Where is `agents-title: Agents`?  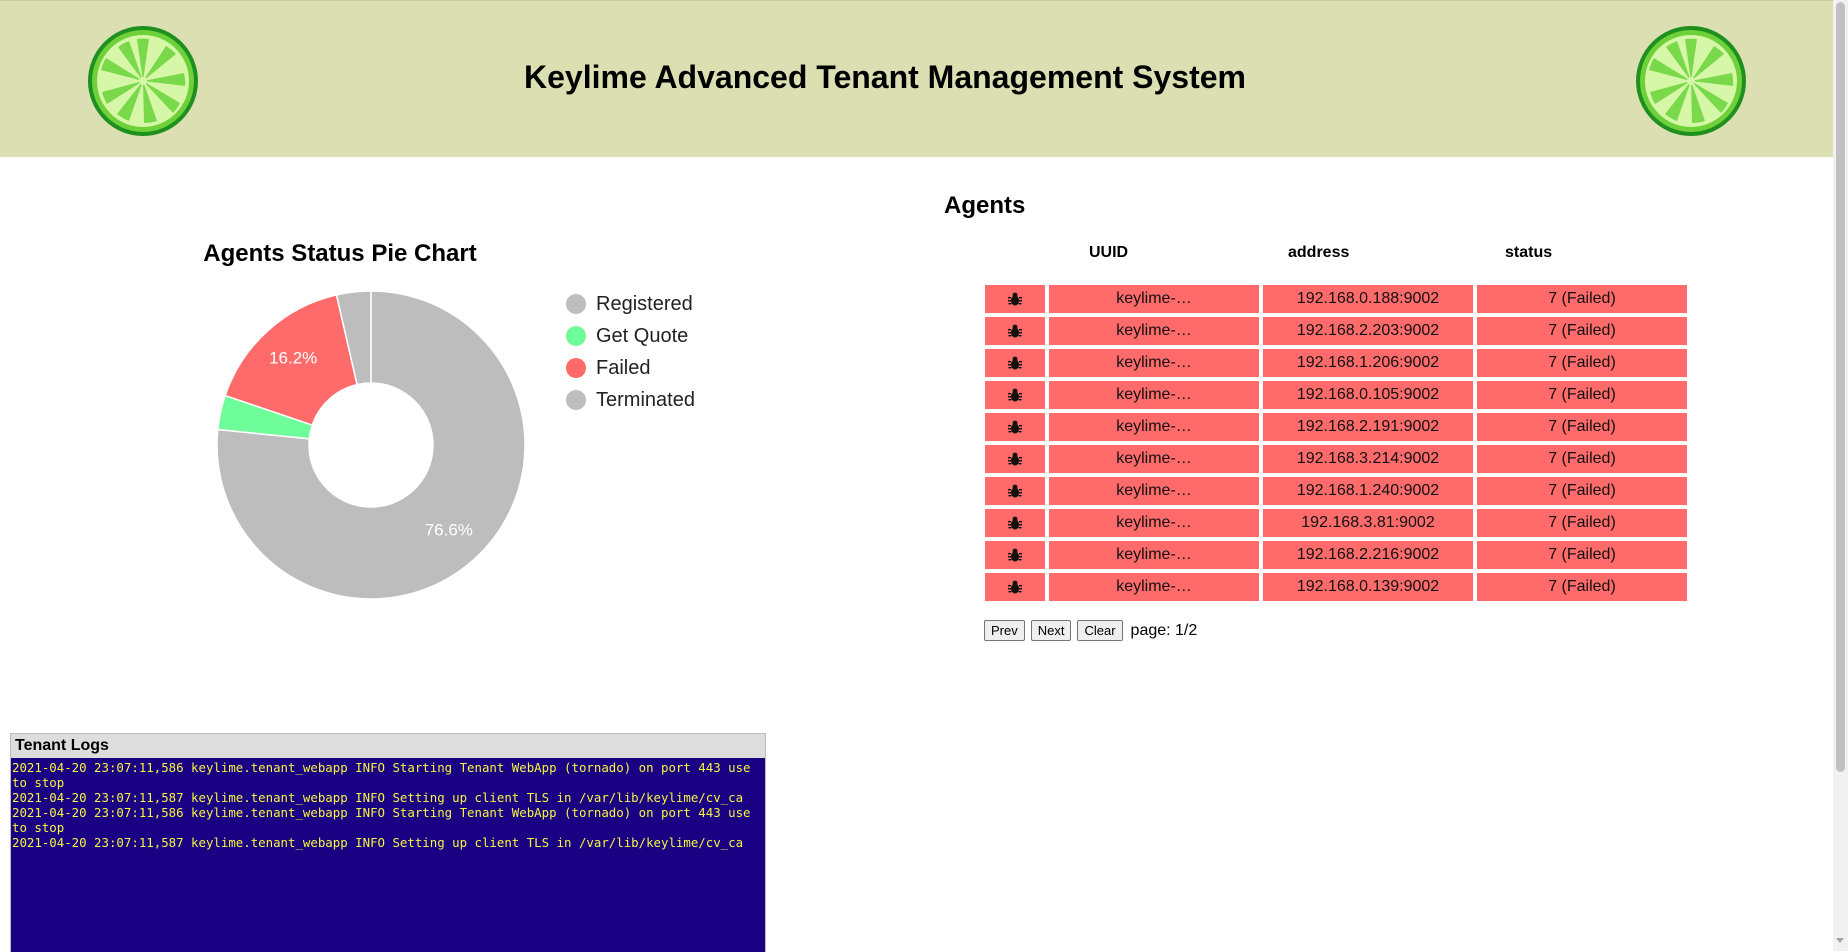
agents-title: Agents is located at coordinates (985, 205).